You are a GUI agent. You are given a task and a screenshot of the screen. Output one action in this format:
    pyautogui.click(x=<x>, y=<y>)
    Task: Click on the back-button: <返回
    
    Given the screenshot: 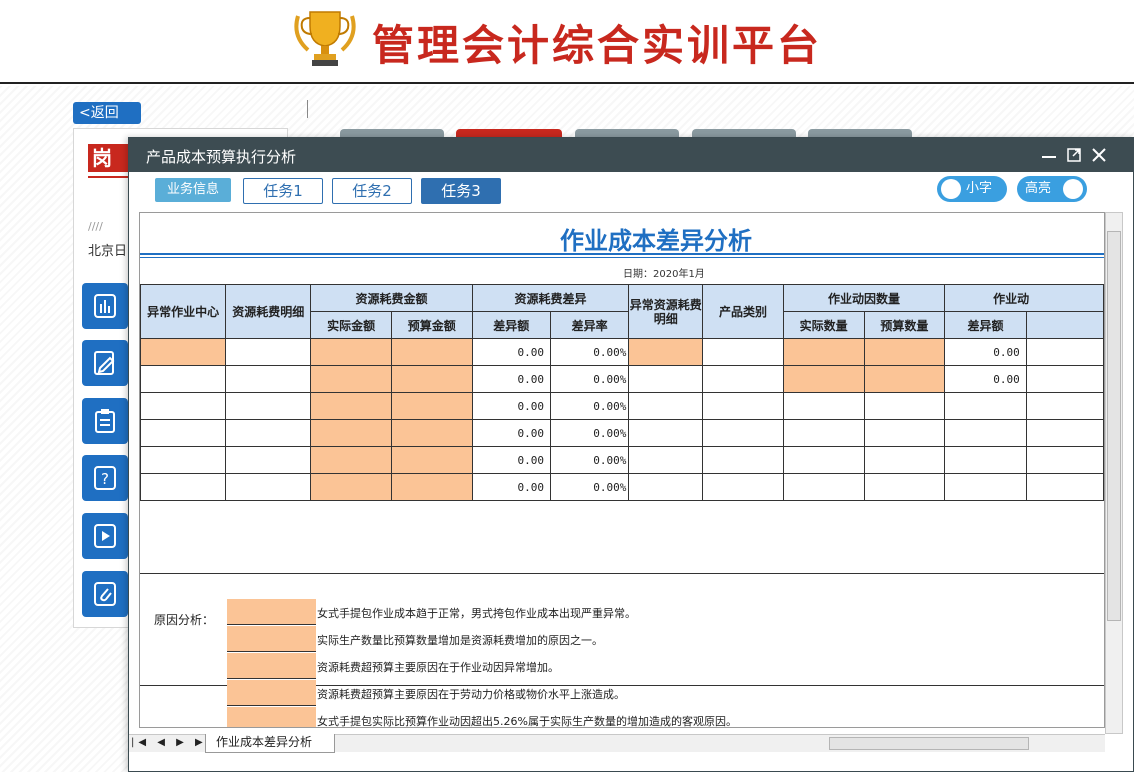 What is the action you would take?
    pyautogui.click(x=107, y=113)
    